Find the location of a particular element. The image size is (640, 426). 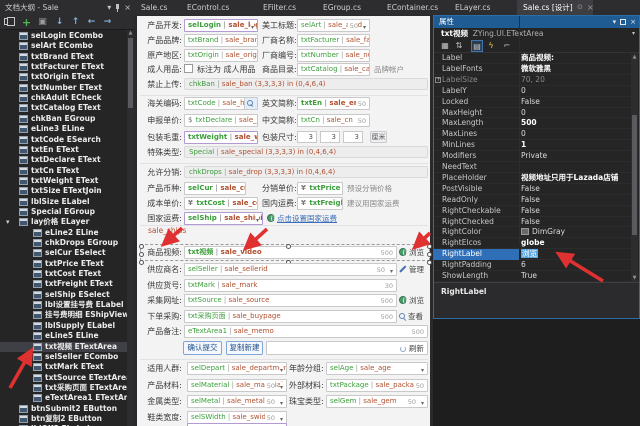

property-row-LabelY: LabelY 0 is located at coordinates (533, 91).